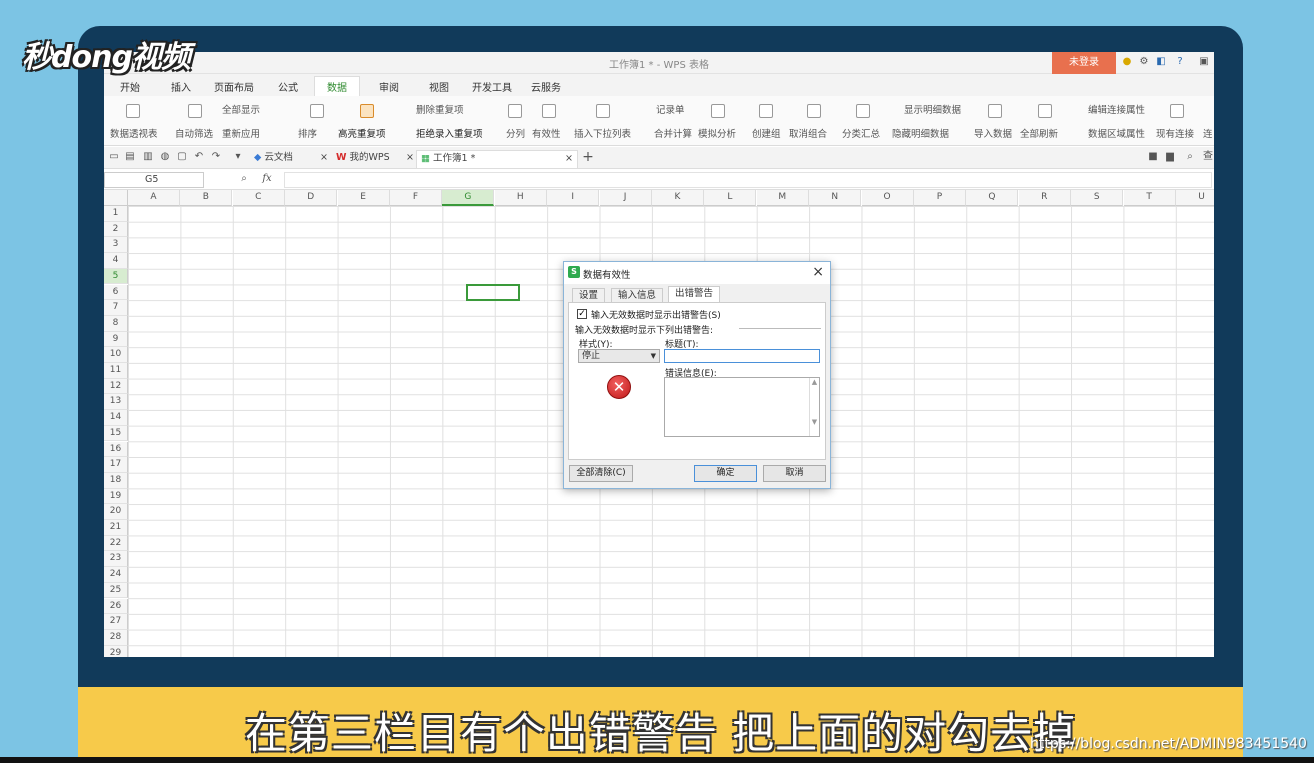 The width and height of the screenshot is (1314, 763). I want to click on ribbon-sort: 排序, so click(307, 133).